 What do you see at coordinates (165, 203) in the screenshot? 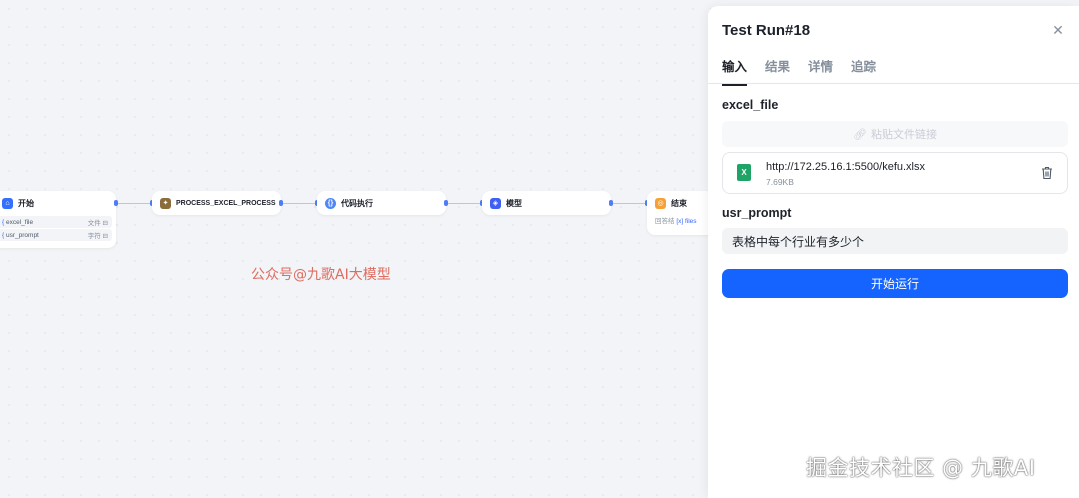
I see `plugin-icon: ✦` at bounding box center [165, 203].